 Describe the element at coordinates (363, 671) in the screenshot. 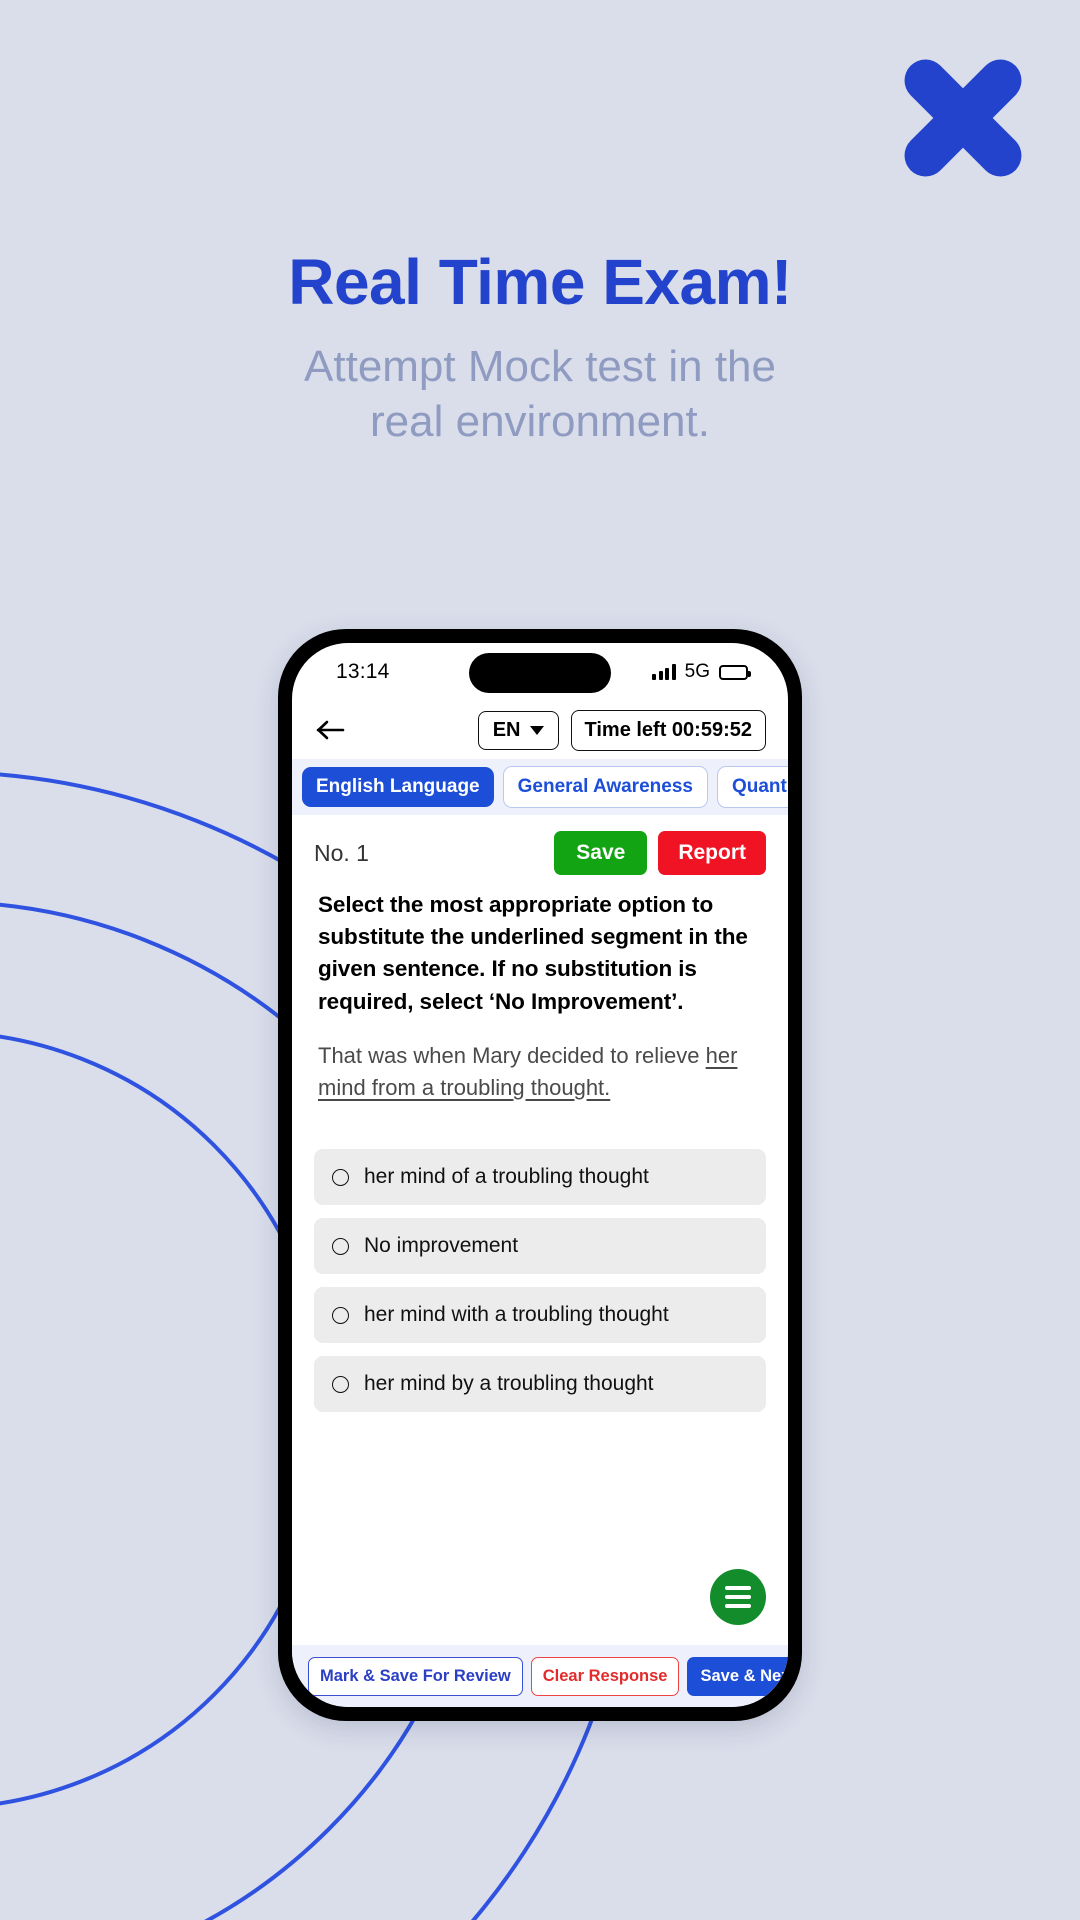

I see `status-bar-time: 13:14` at that location.